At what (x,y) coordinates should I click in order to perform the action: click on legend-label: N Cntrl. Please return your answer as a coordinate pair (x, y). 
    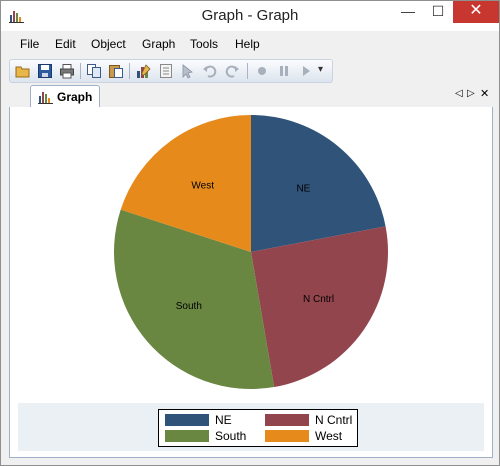
    Looking at the image, I should click on (334, 420).